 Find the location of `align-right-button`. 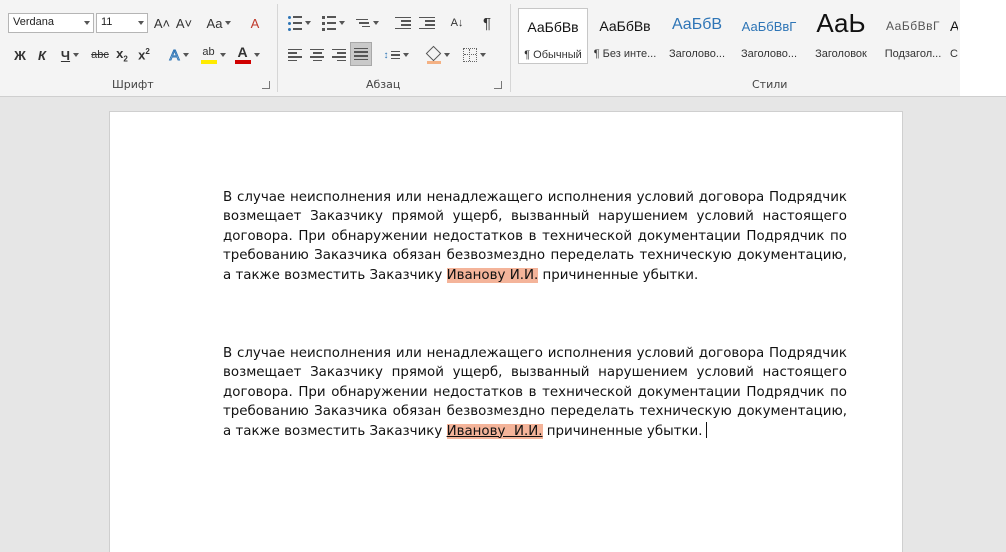

align-right-button is located at coordinates (339, 55).